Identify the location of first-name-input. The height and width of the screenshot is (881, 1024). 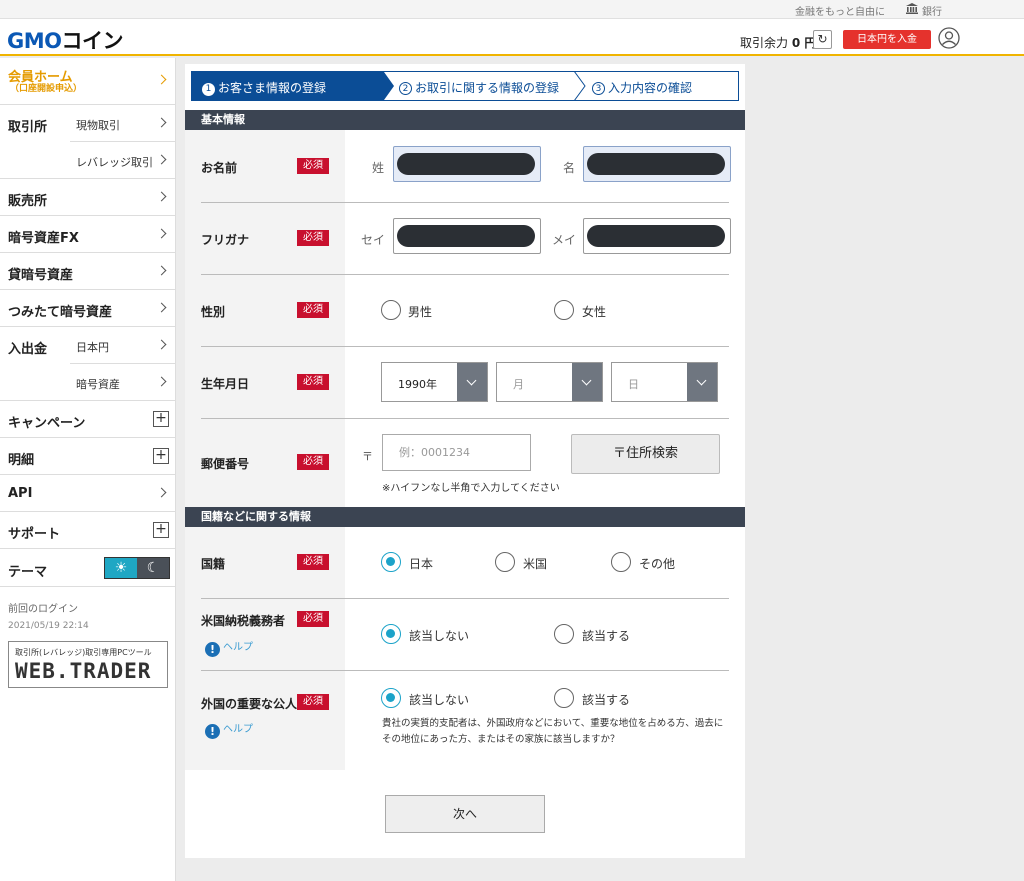
(657, 164).